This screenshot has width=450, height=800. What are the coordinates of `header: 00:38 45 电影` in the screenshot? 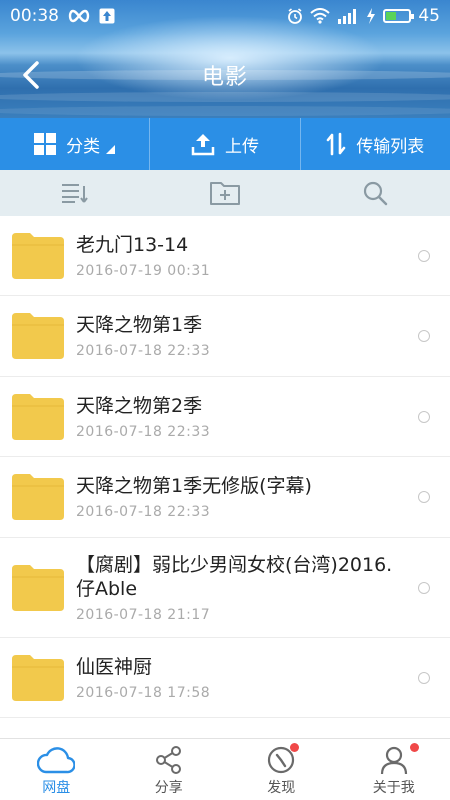 It's located at (225, 59).